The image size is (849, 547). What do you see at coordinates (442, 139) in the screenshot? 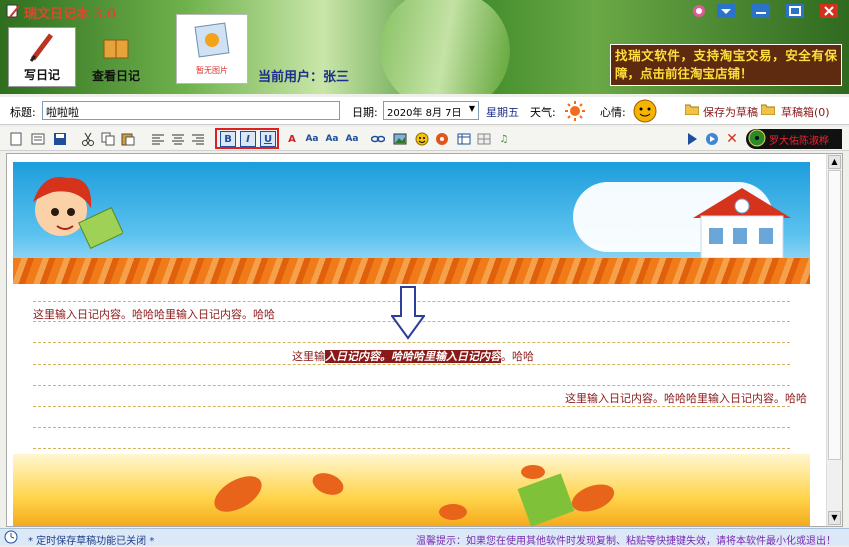
I see `music-insert-icon` at bounding box center [442, 139].